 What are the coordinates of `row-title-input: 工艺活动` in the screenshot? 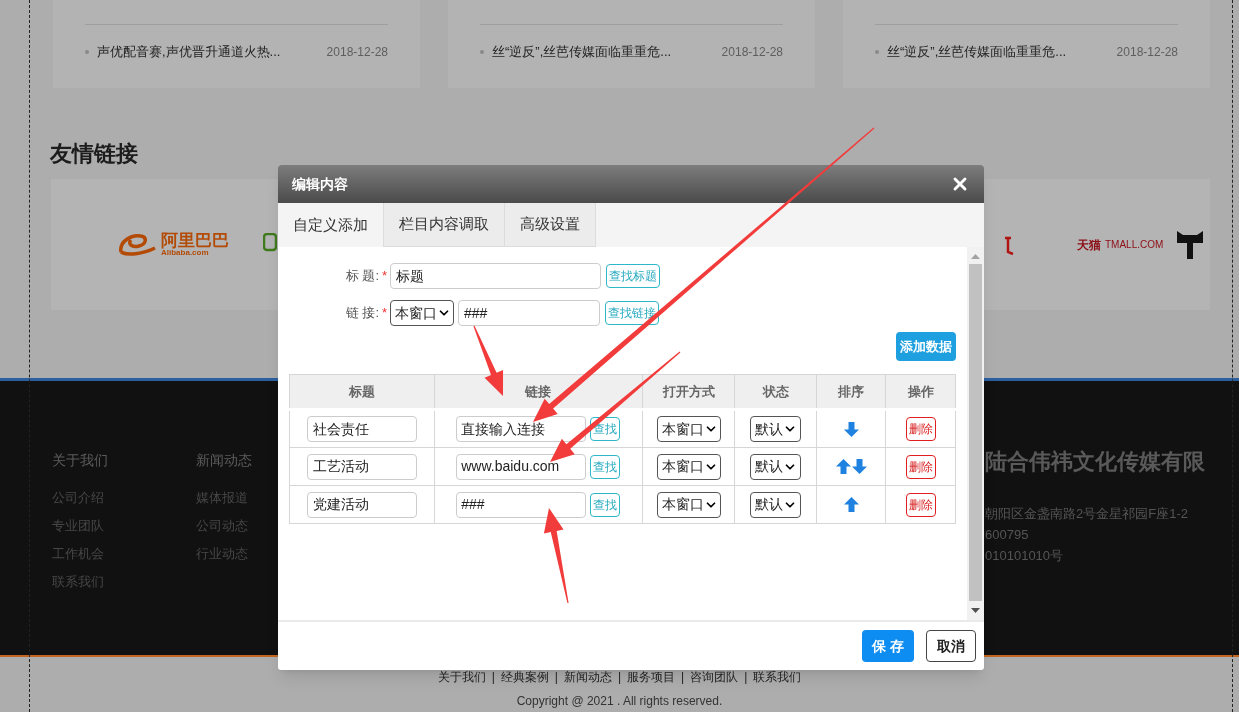 It's located at (361, 466).